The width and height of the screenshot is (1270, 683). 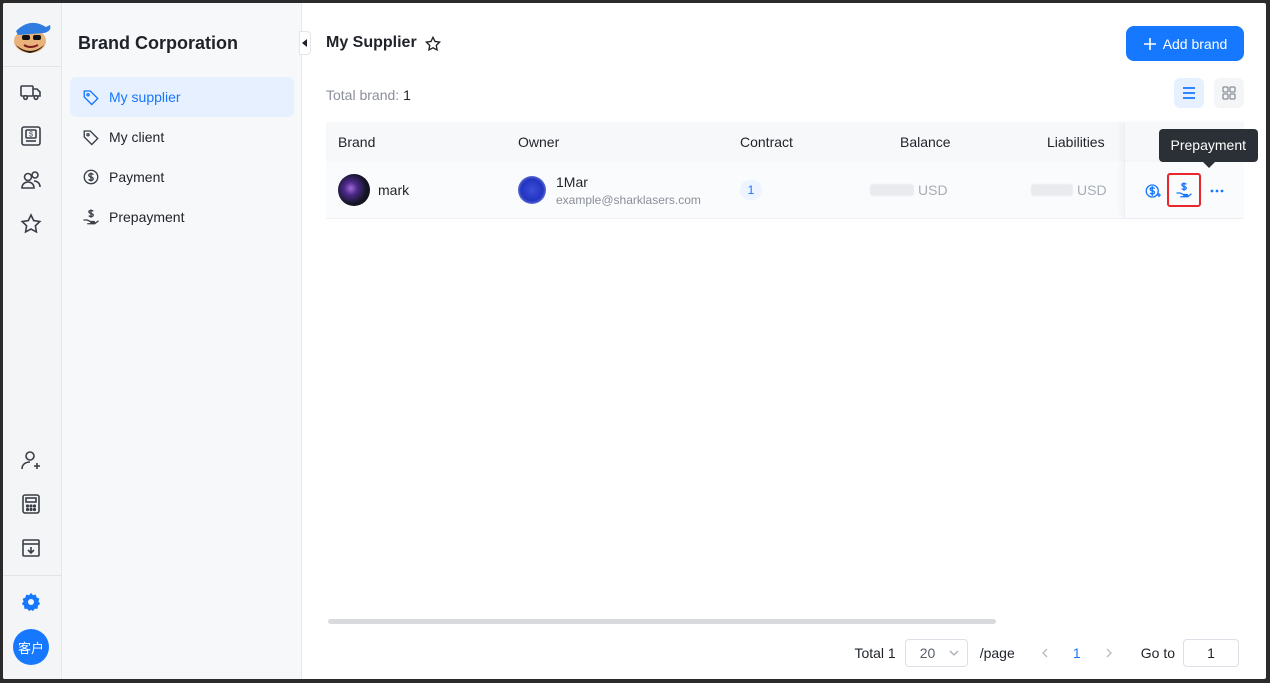 What do you see at coordinates (31, 460) in the screenshot?
I see `user-add-icon` at bounding box center [31, 460].